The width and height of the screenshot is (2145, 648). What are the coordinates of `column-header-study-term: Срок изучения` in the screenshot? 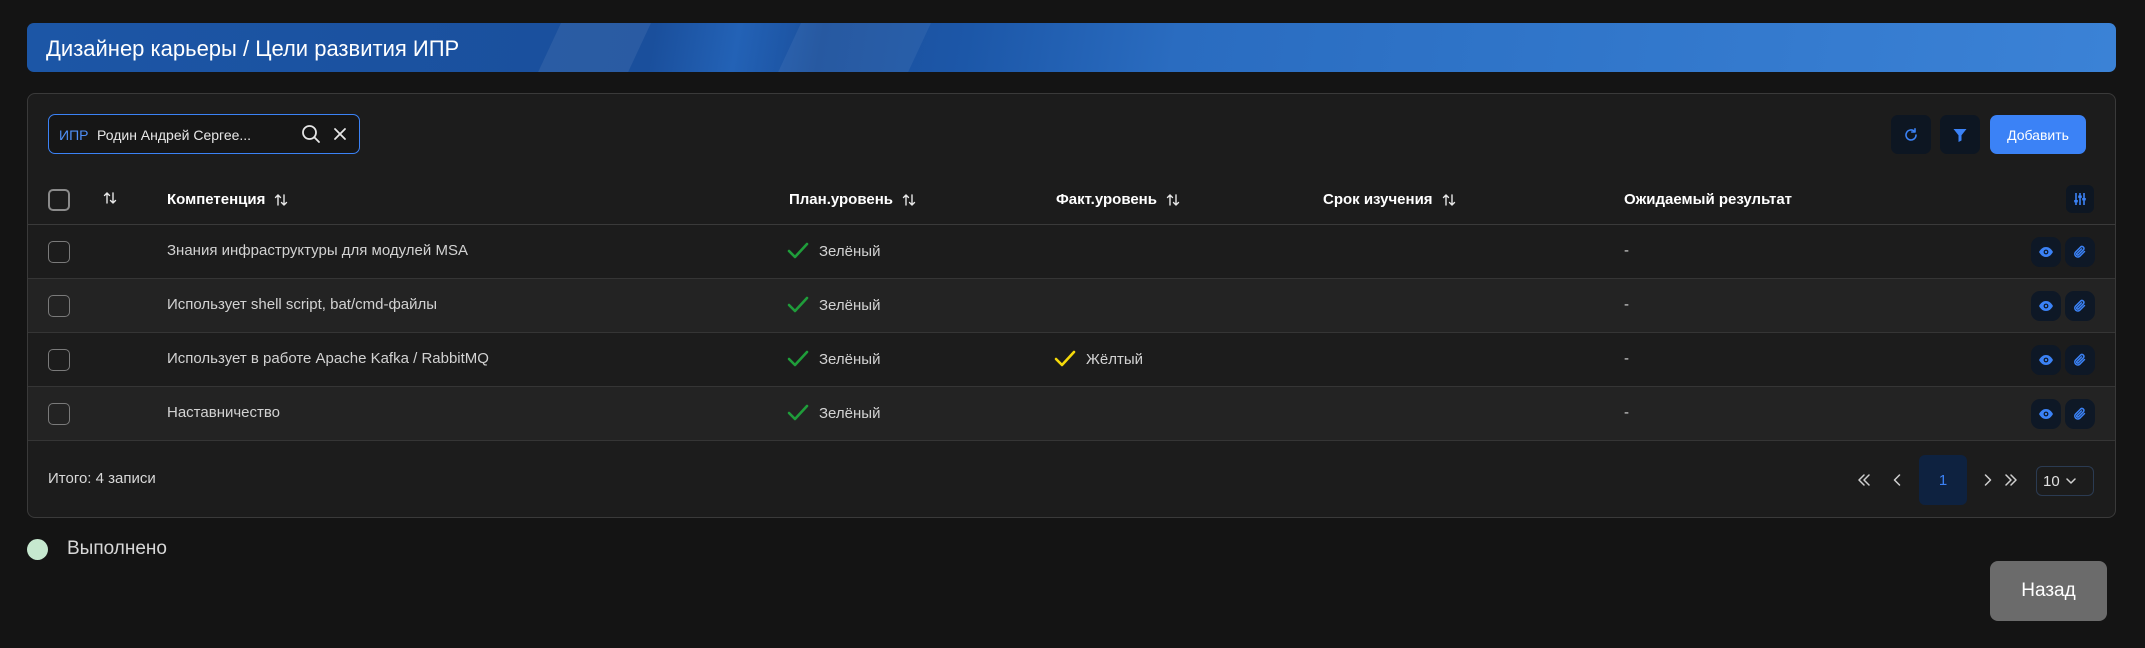 It's located at (1389, 199).